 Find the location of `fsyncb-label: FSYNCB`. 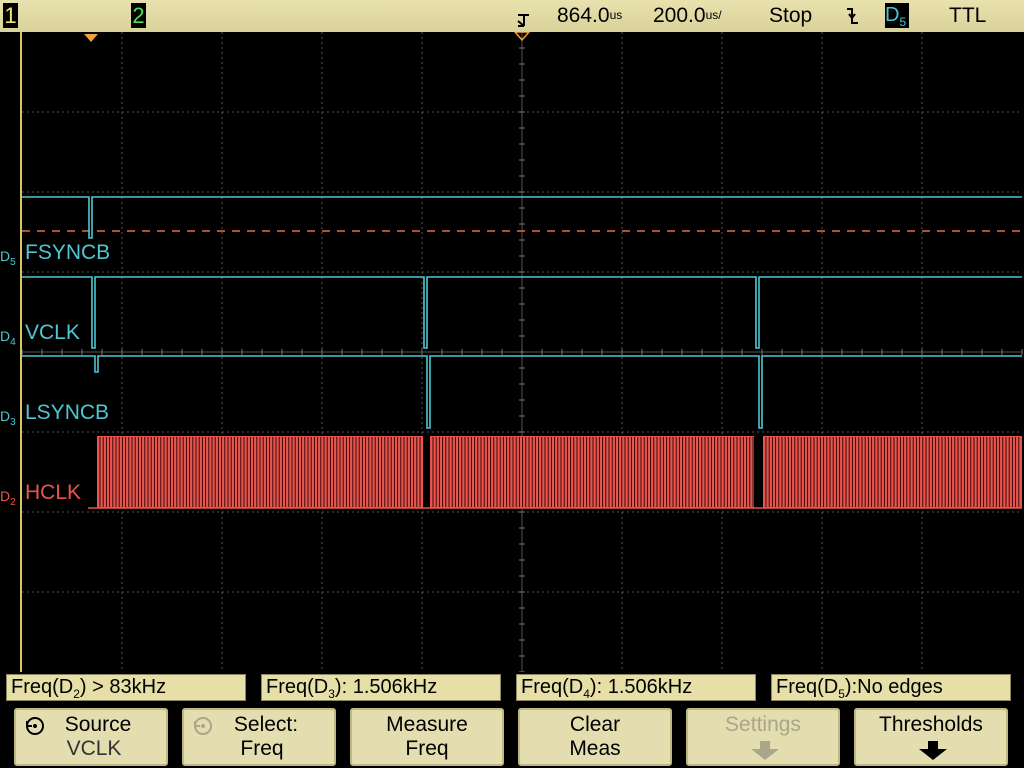

fsyncb-label: FSYNCB is located at coordinates (68, 252).